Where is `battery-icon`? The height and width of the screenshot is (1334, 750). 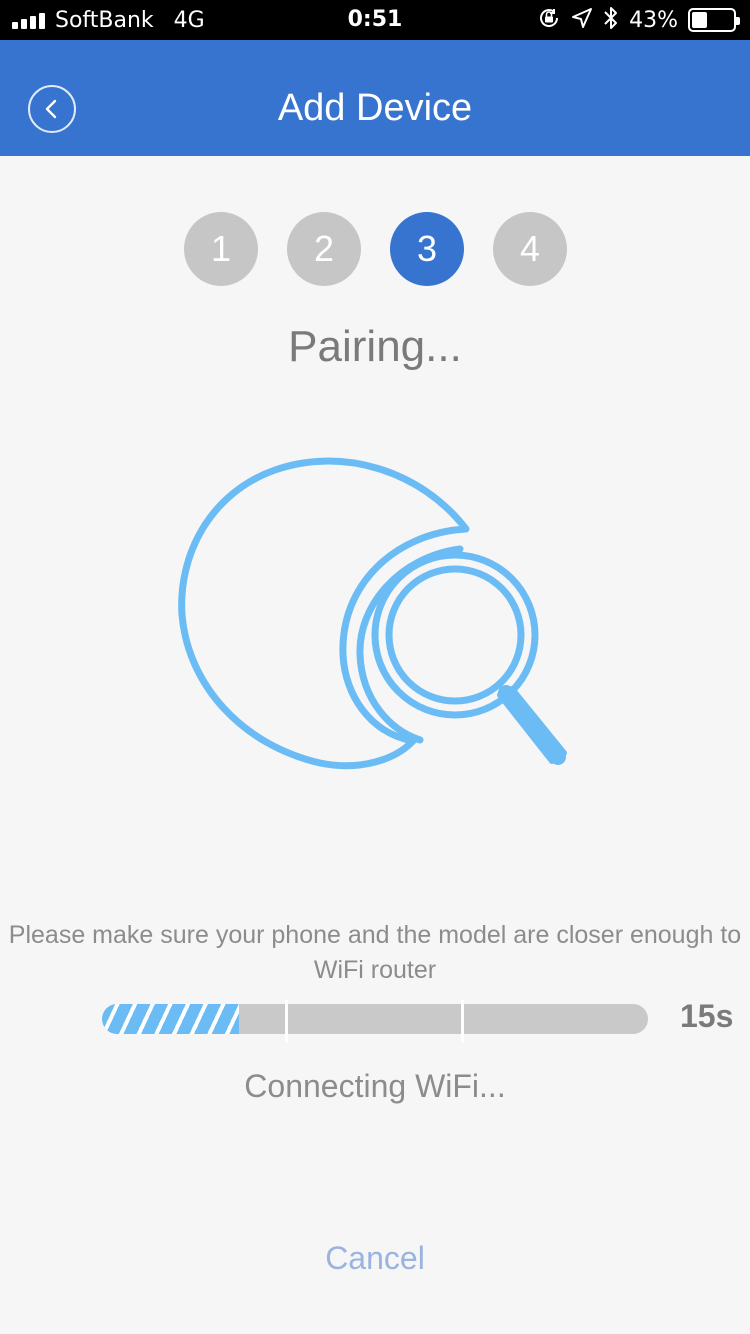 battery-icon is located at coordinates (714, 20).